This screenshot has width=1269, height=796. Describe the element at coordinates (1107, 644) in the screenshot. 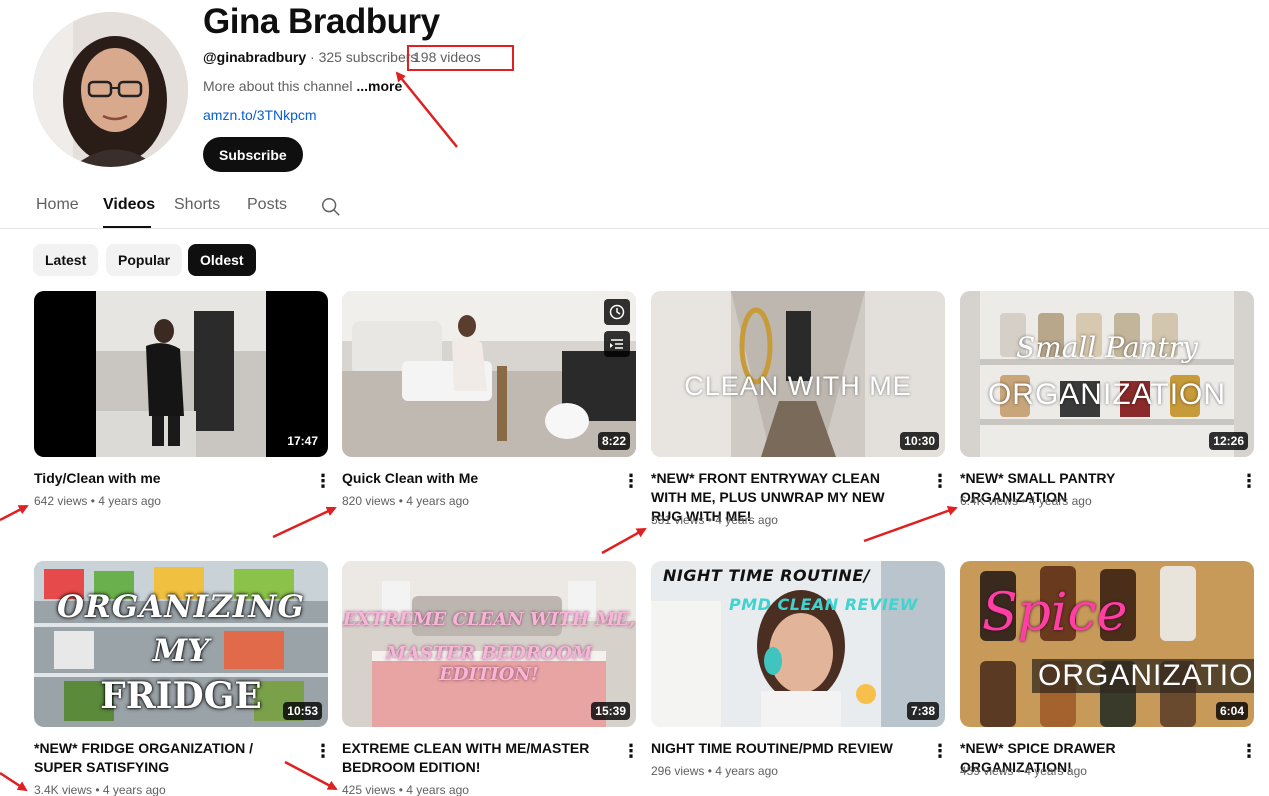

I see `video-thumbnail: Spice ORGANIZATION 6:04` at that location.